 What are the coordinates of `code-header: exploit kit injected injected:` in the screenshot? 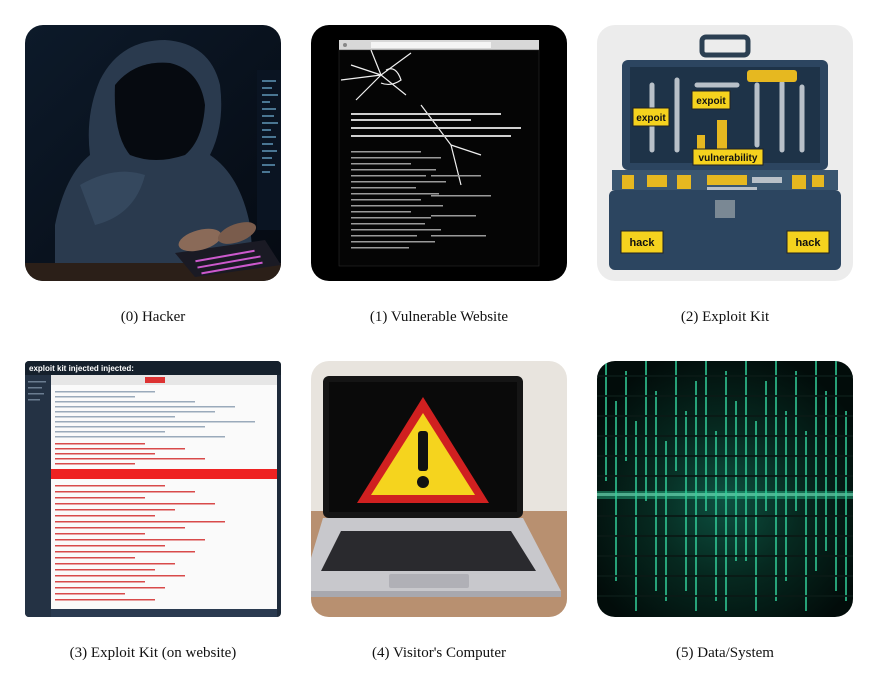 It's located at (81, 368).